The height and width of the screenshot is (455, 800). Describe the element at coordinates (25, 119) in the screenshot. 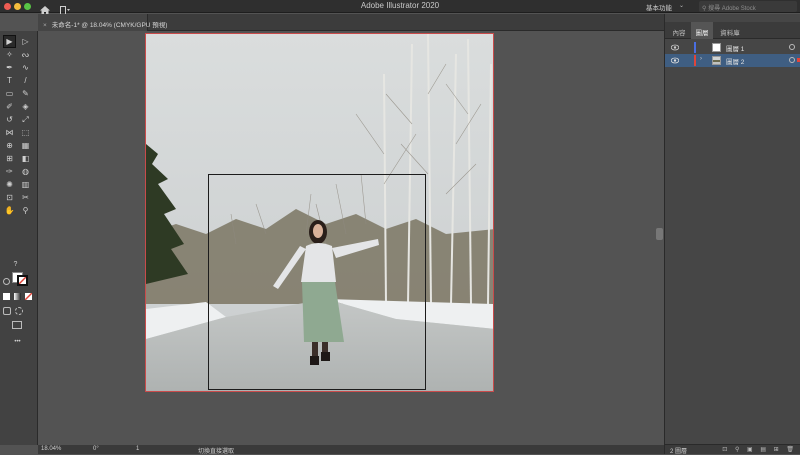

I see `scale-tool: ⤢` at that location.